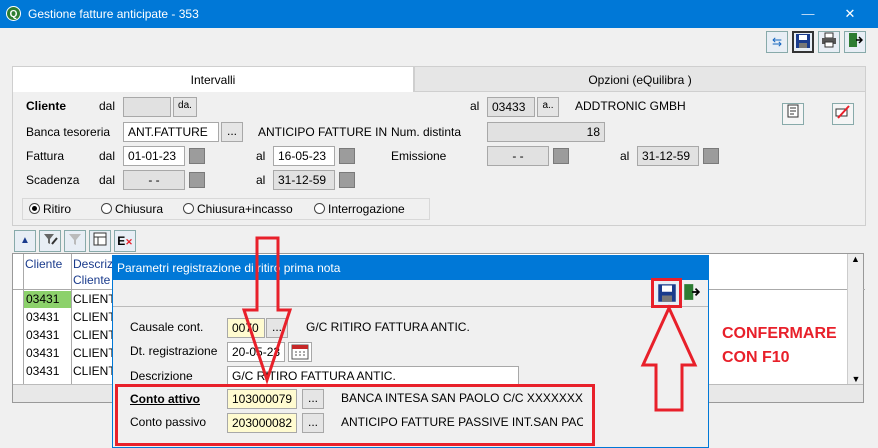 The width and height of the screenshot is (878, 448). What do you see at coordinates (267, 310) in the screenshot?
I see `down-arrow-annotation` at bounding box center [267, 310].